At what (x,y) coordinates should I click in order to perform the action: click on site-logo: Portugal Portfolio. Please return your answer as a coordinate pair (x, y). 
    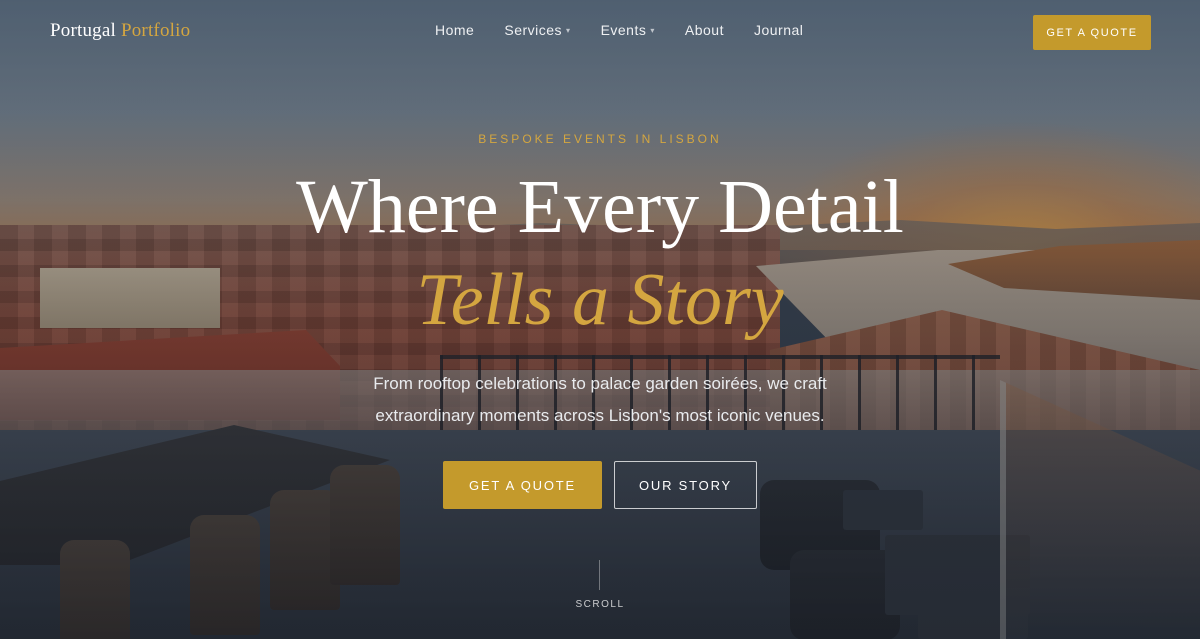
    Looking at the image, I should click on (120, 31).